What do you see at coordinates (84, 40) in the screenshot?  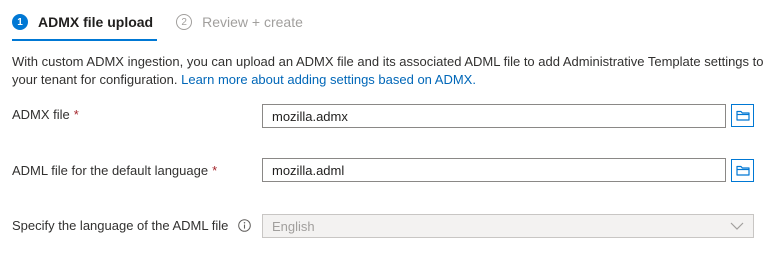 I see `active-step-indicator` at bounding box center [84, 40].